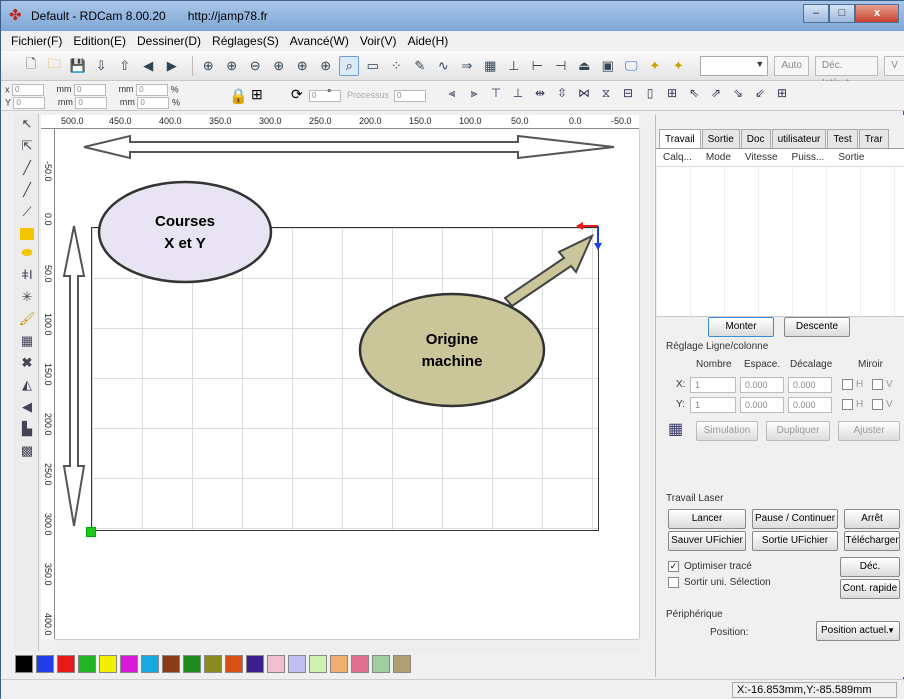  I want to click on laser-head-icon: ⏏, so click(585, 66).